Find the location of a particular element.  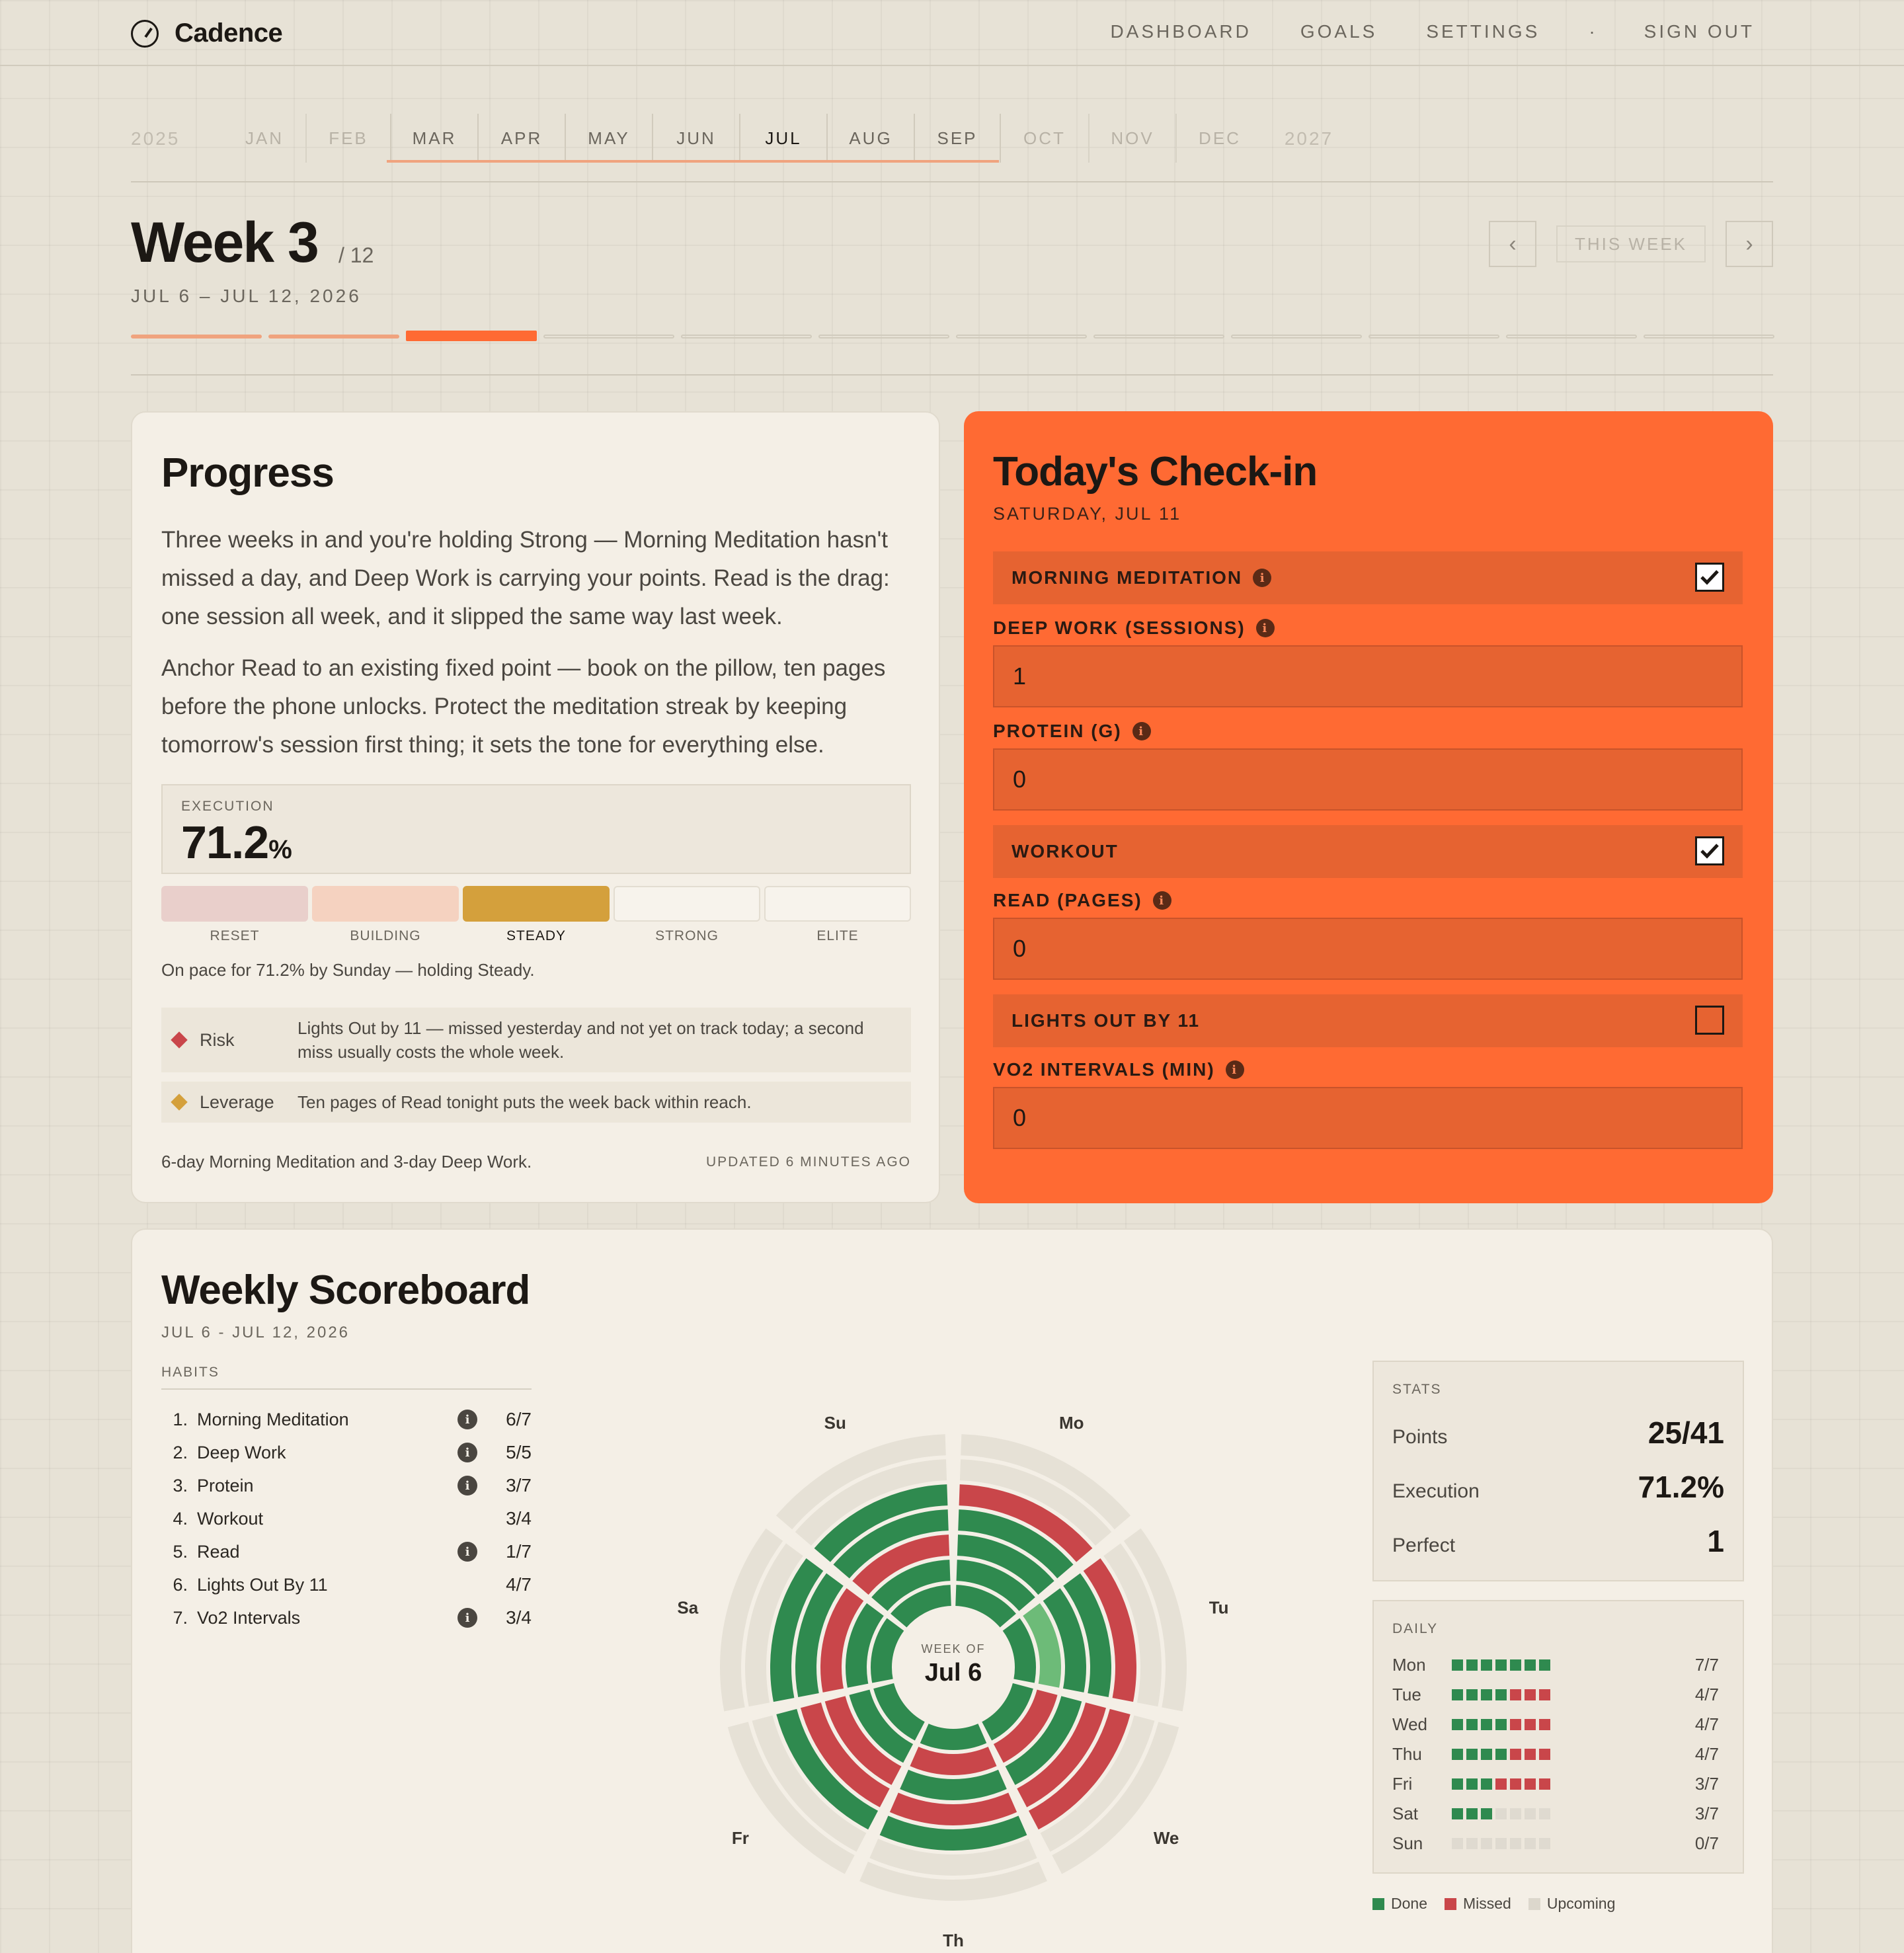

daily-day: Fri is located at coordinates (1402, 1783).